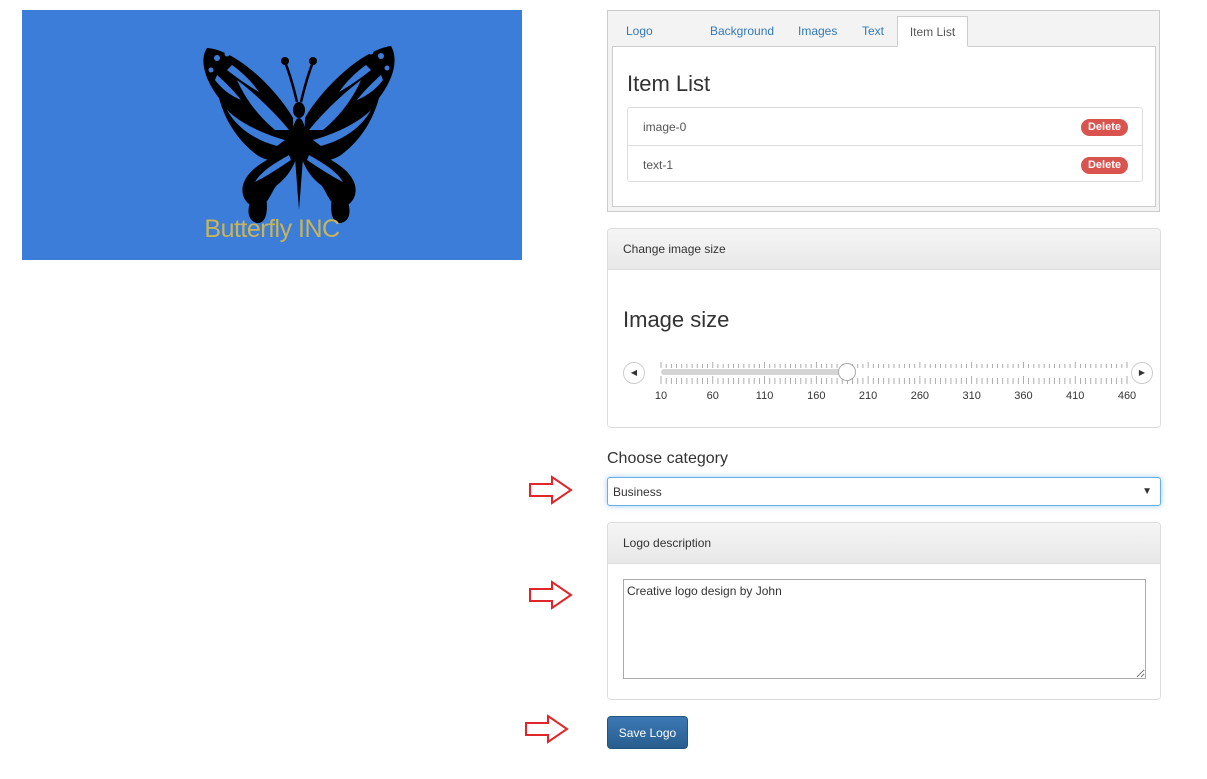  Describe the element at coordinates (658, 165) in the screenshot. I see `item-name: text-1` at that location.